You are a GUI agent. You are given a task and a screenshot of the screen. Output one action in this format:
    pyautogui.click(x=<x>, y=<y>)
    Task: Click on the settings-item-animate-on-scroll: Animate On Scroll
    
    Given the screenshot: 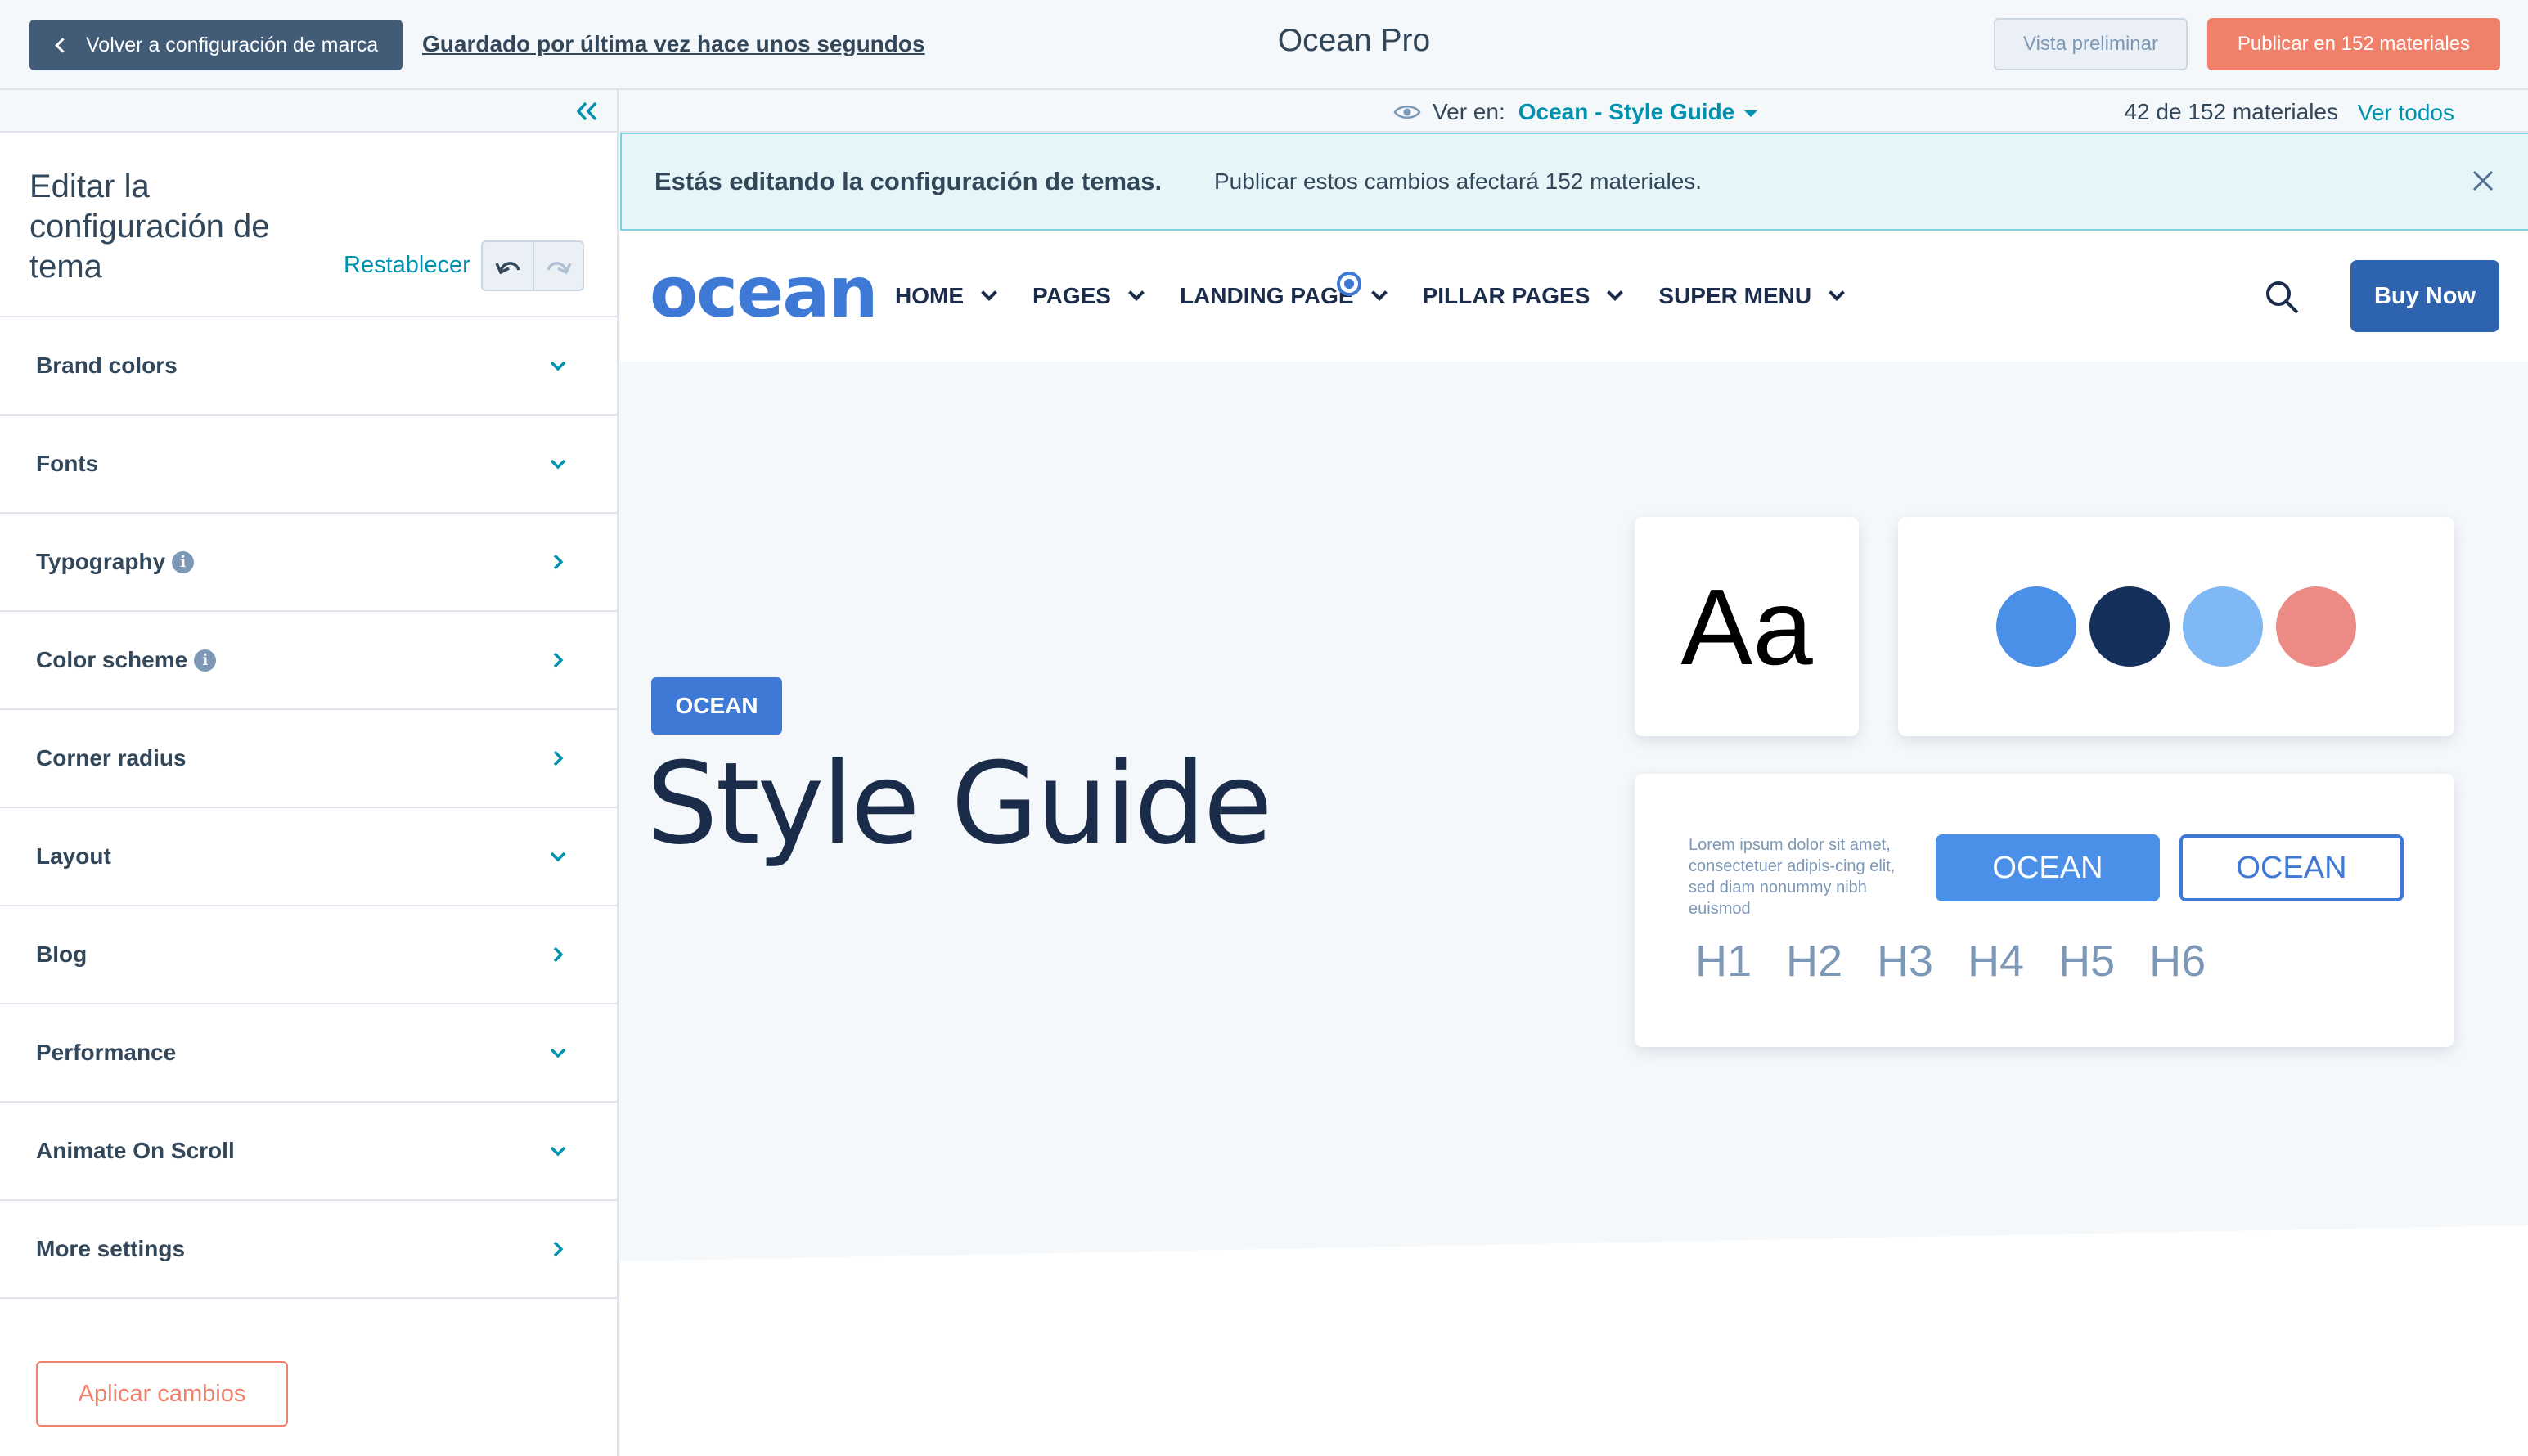 What is the action you would take?
    pyautogui.click(x=308, y=1152)
    